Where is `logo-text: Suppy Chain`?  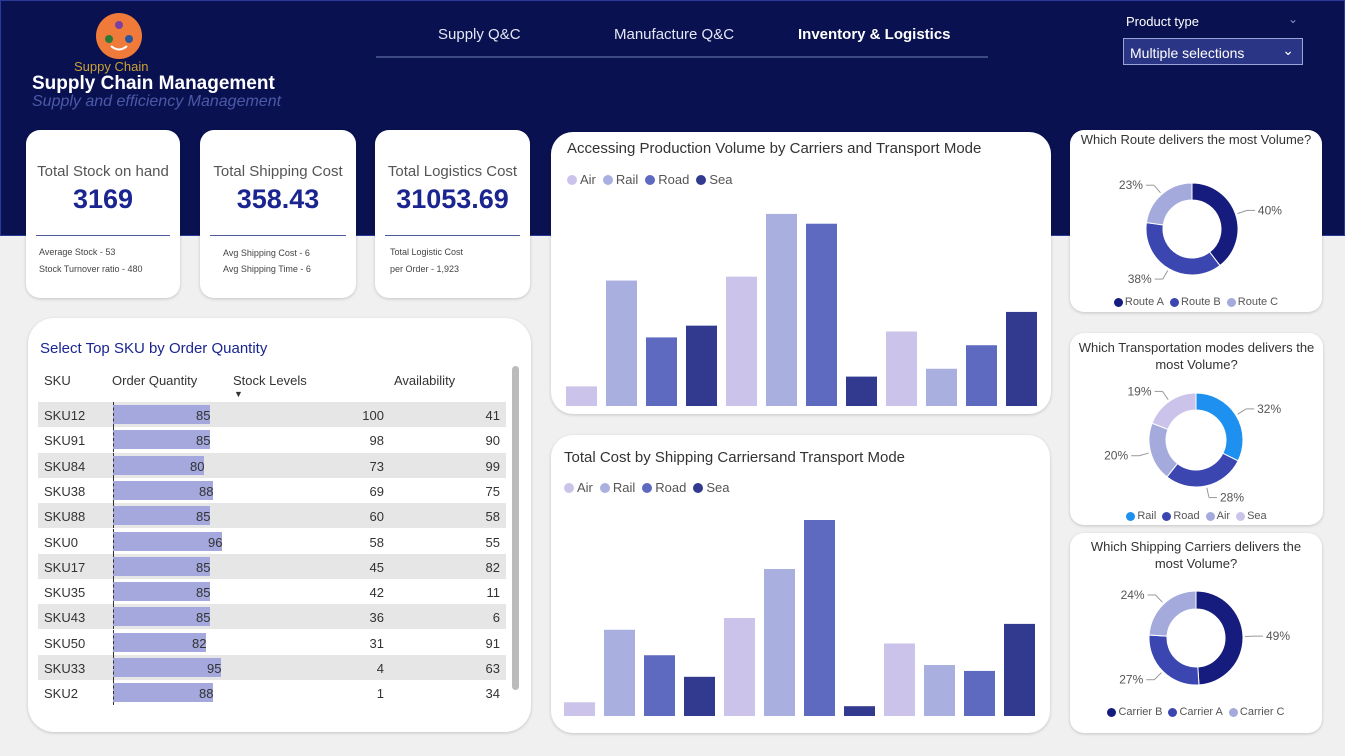
logo-text: Suppy Chain is located at coordinates (111, 66).